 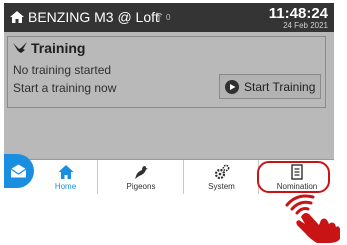 I want to click on device-title: BENZING M3 @ Loft, so click(x=93, y=17).